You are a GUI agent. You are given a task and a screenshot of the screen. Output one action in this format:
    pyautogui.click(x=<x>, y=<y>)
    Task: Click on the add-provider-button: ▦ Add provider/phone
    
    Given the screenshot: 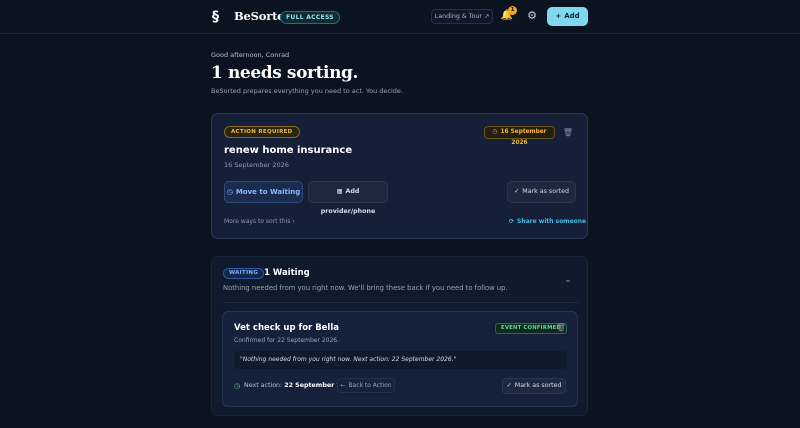 What is the action you would take?
    pyautogui.click(x=348, y=198)
    